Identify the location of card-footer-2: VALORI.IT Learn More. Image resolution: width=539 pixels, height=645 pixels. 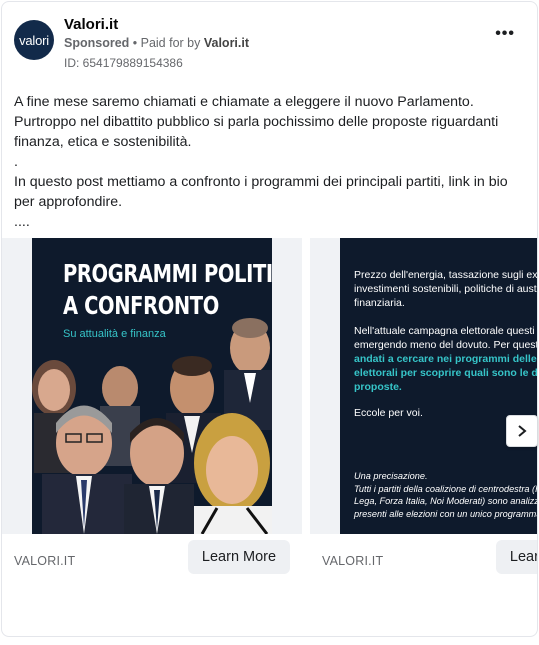
(423, 559).